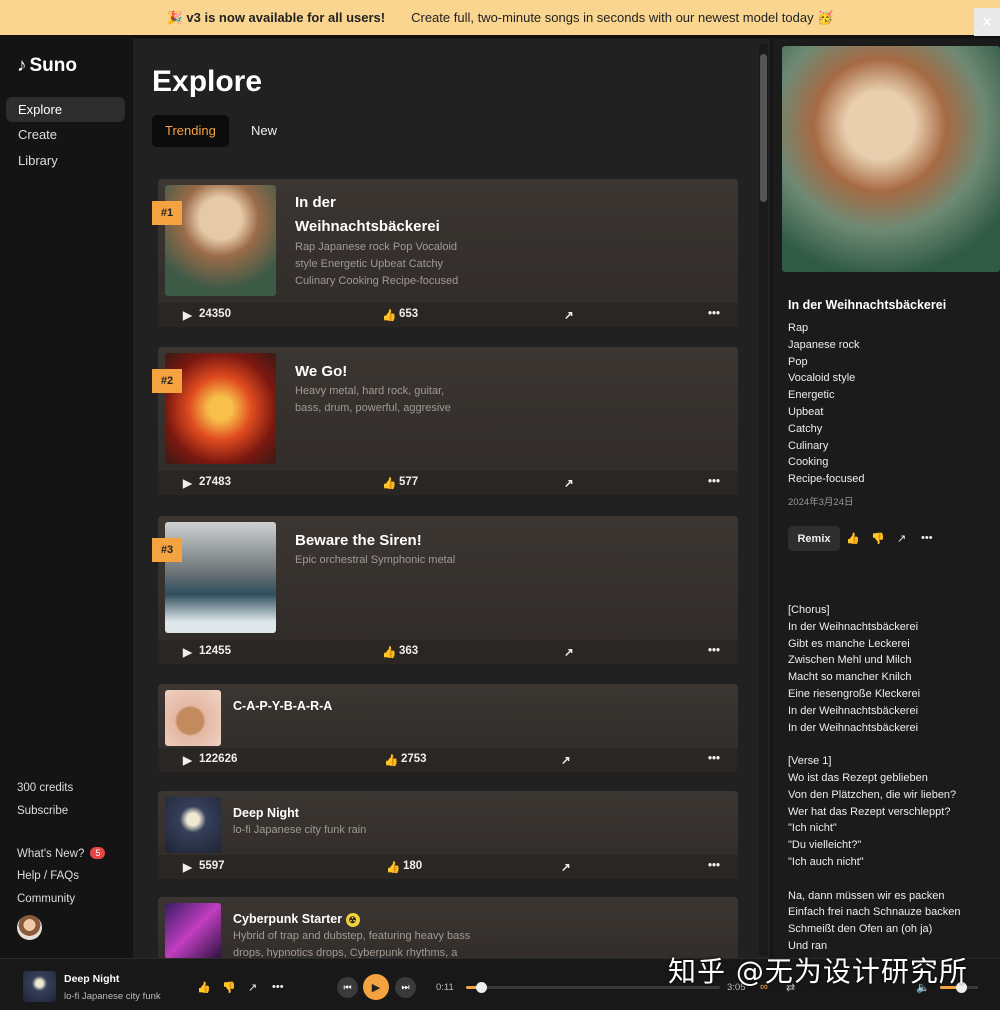 The width and height of the screenshot is (1000, 1010). Describe the element at coordinates (212, 866) in the screenshot. I see `play-count: 5597` at that location.